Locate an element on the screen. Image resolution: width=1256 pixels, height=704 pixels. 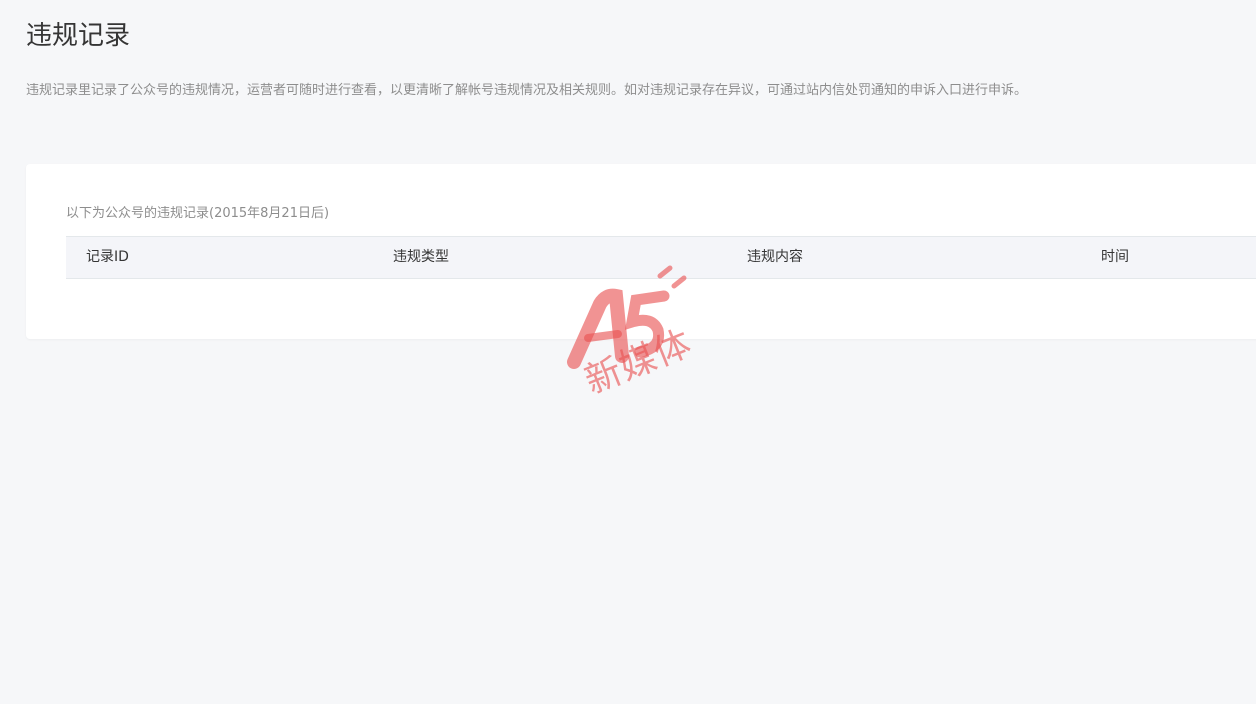
column-header-violation-type: 违规类型 is located at coordinates (421, 257).